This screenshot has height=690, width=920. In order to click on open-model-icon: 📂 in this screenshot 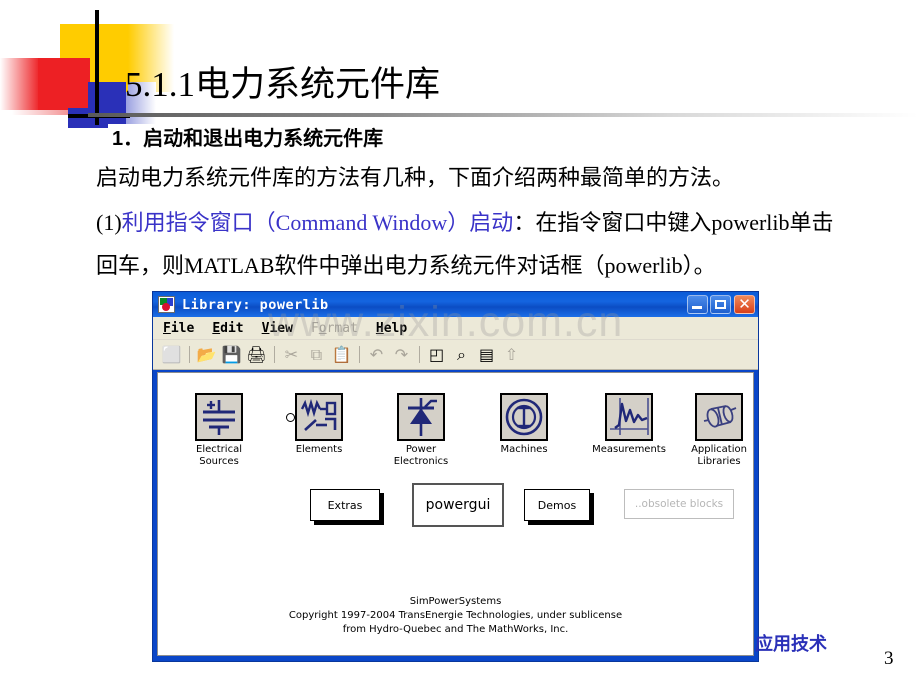, I will do `click(206, 354)`.